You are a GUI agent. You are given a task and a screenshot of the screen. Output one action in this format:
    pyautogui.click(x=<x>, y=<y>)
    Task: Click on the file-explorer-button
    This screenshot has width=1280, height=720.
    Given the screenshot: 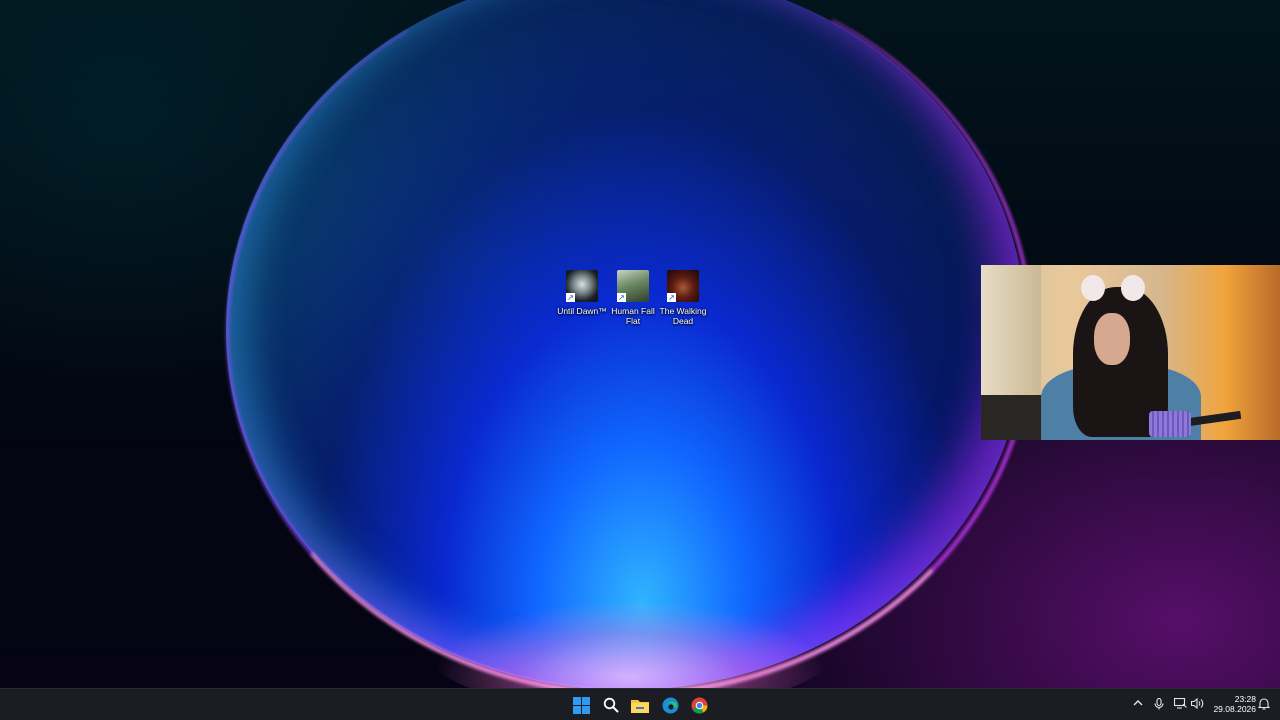 What is the action you would take?
    pyautogui.click(x=640, y=705)
    